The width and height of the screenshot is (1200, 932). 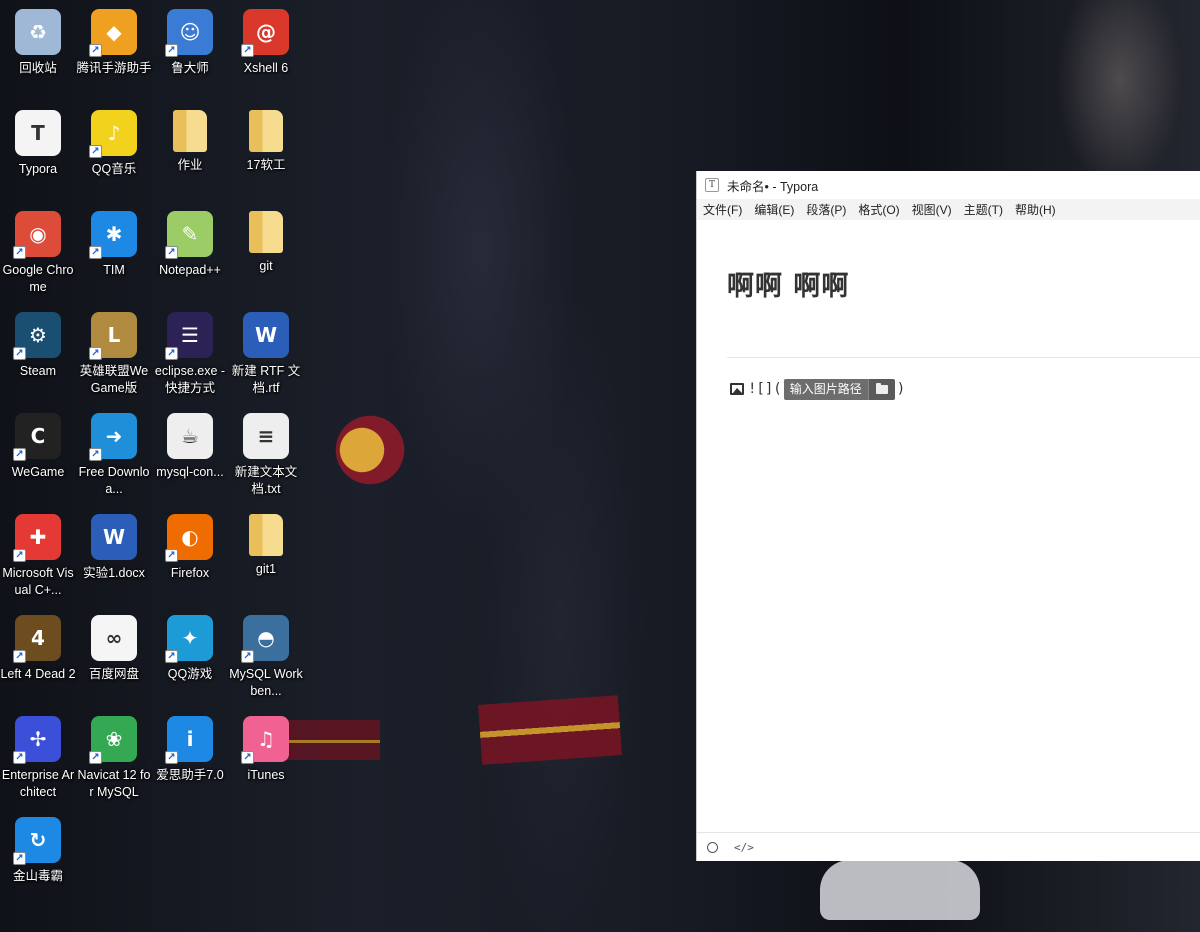 What do you see at coordinates (266, 436) in the screenshot?
I see `text-document-icon: ≡` at bounding box center [266, 436].